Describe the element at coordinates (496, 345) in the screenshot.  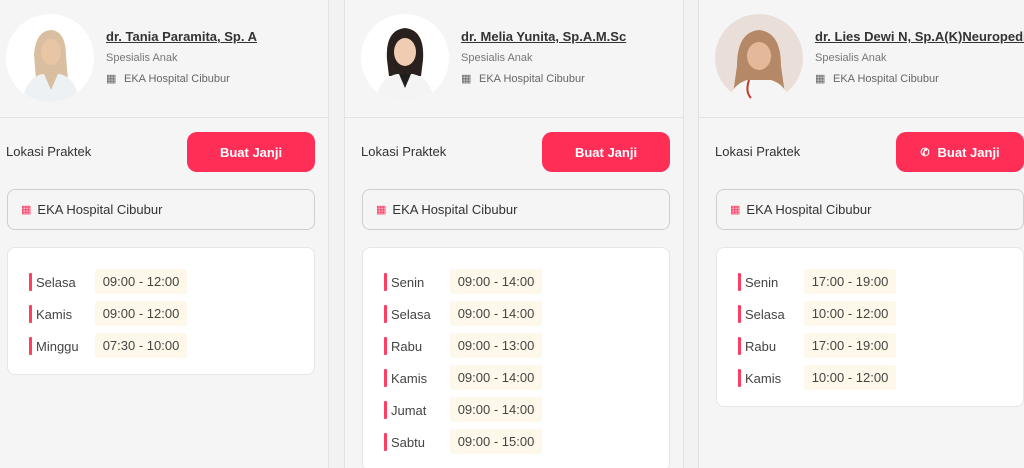
I see `schedule-time: 09:00 - 13:00` at that location.